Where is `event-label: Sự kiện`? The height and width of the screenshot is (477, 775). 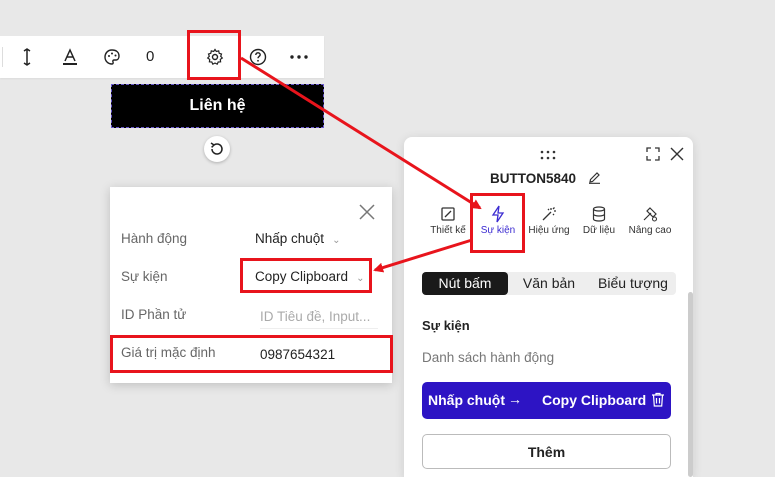
event-label: Sự kiện is located at coordinates (144, 276).